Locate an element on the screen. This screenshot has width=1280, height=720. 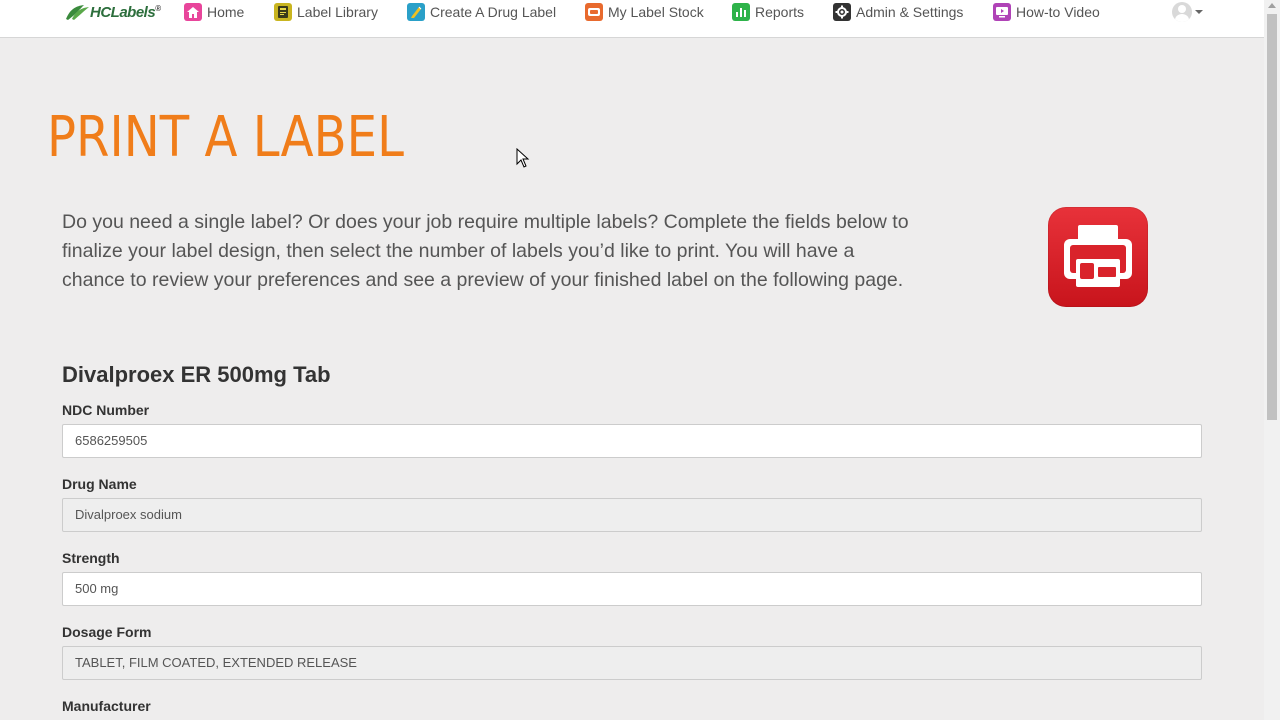
drug-name-field: Divalproex sodium is located at coordinates (632, 515).